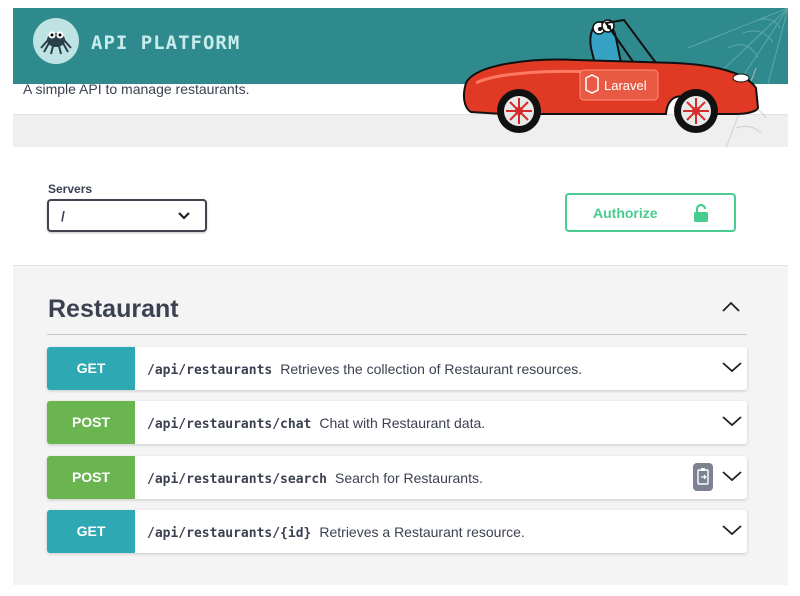 The image size is (800, 596). Describe the element at coordinates (422, 532) in the screenshot. I see `operation-summary: Retrieves a Restaurant resource.` at that location.